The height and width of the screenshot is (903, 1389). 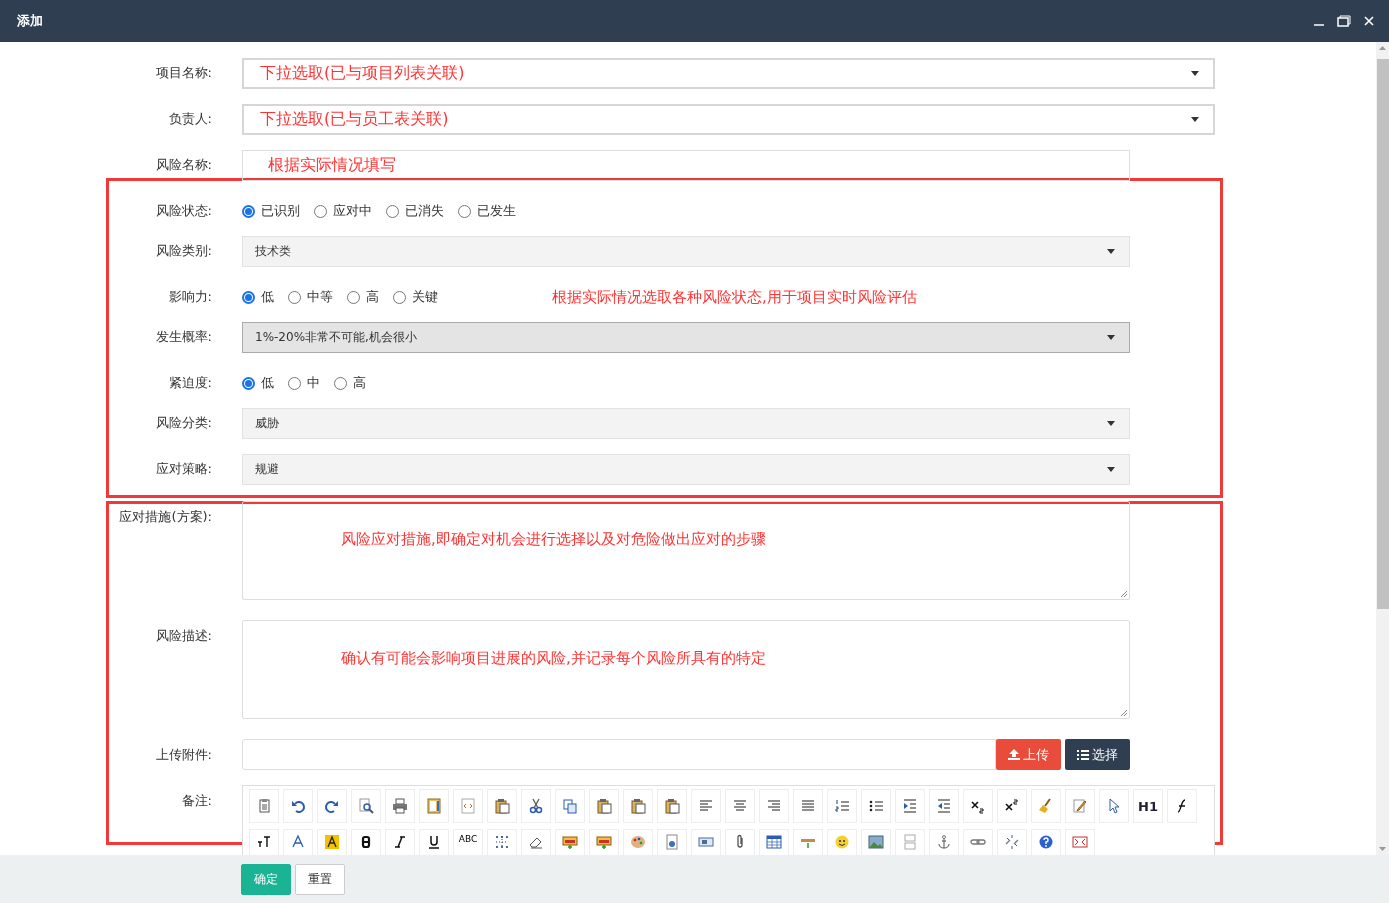 I want to click on close-icon, so click(x=1369, y=21).